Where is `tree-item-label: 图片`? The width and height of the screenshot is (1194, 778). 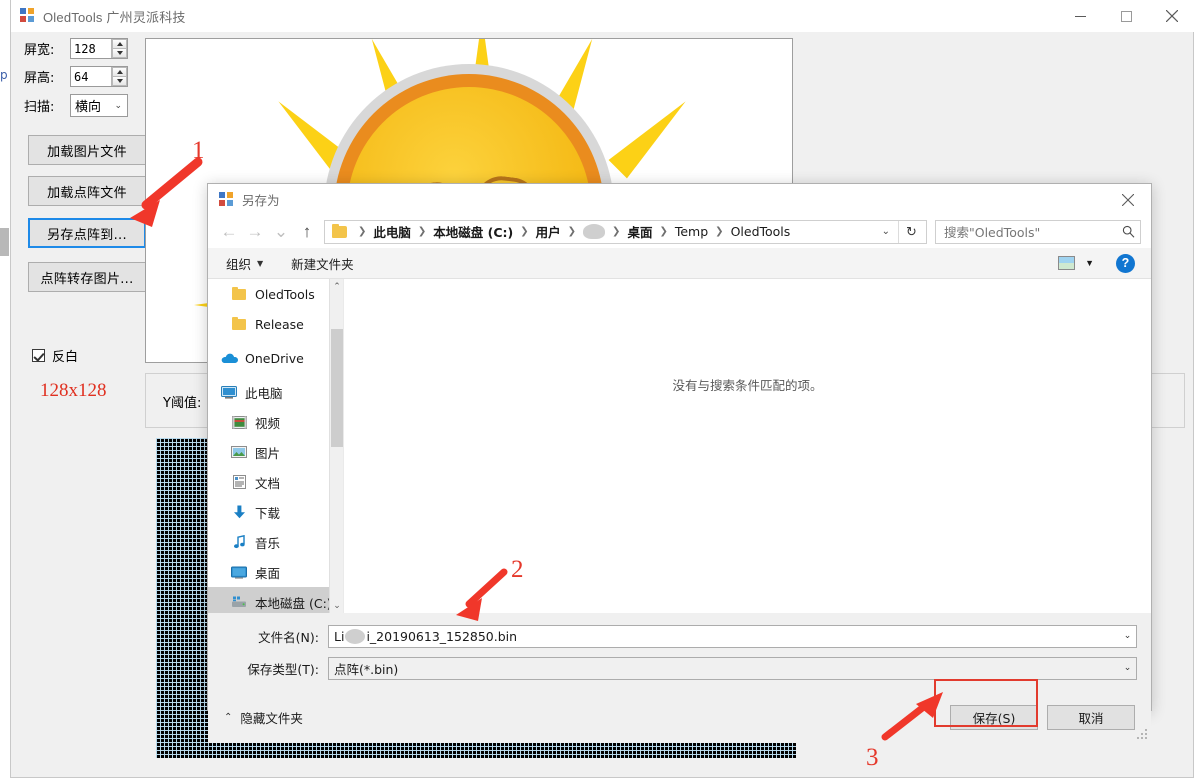
tree-item-label: 图片 is located at coordinates (268, 453).